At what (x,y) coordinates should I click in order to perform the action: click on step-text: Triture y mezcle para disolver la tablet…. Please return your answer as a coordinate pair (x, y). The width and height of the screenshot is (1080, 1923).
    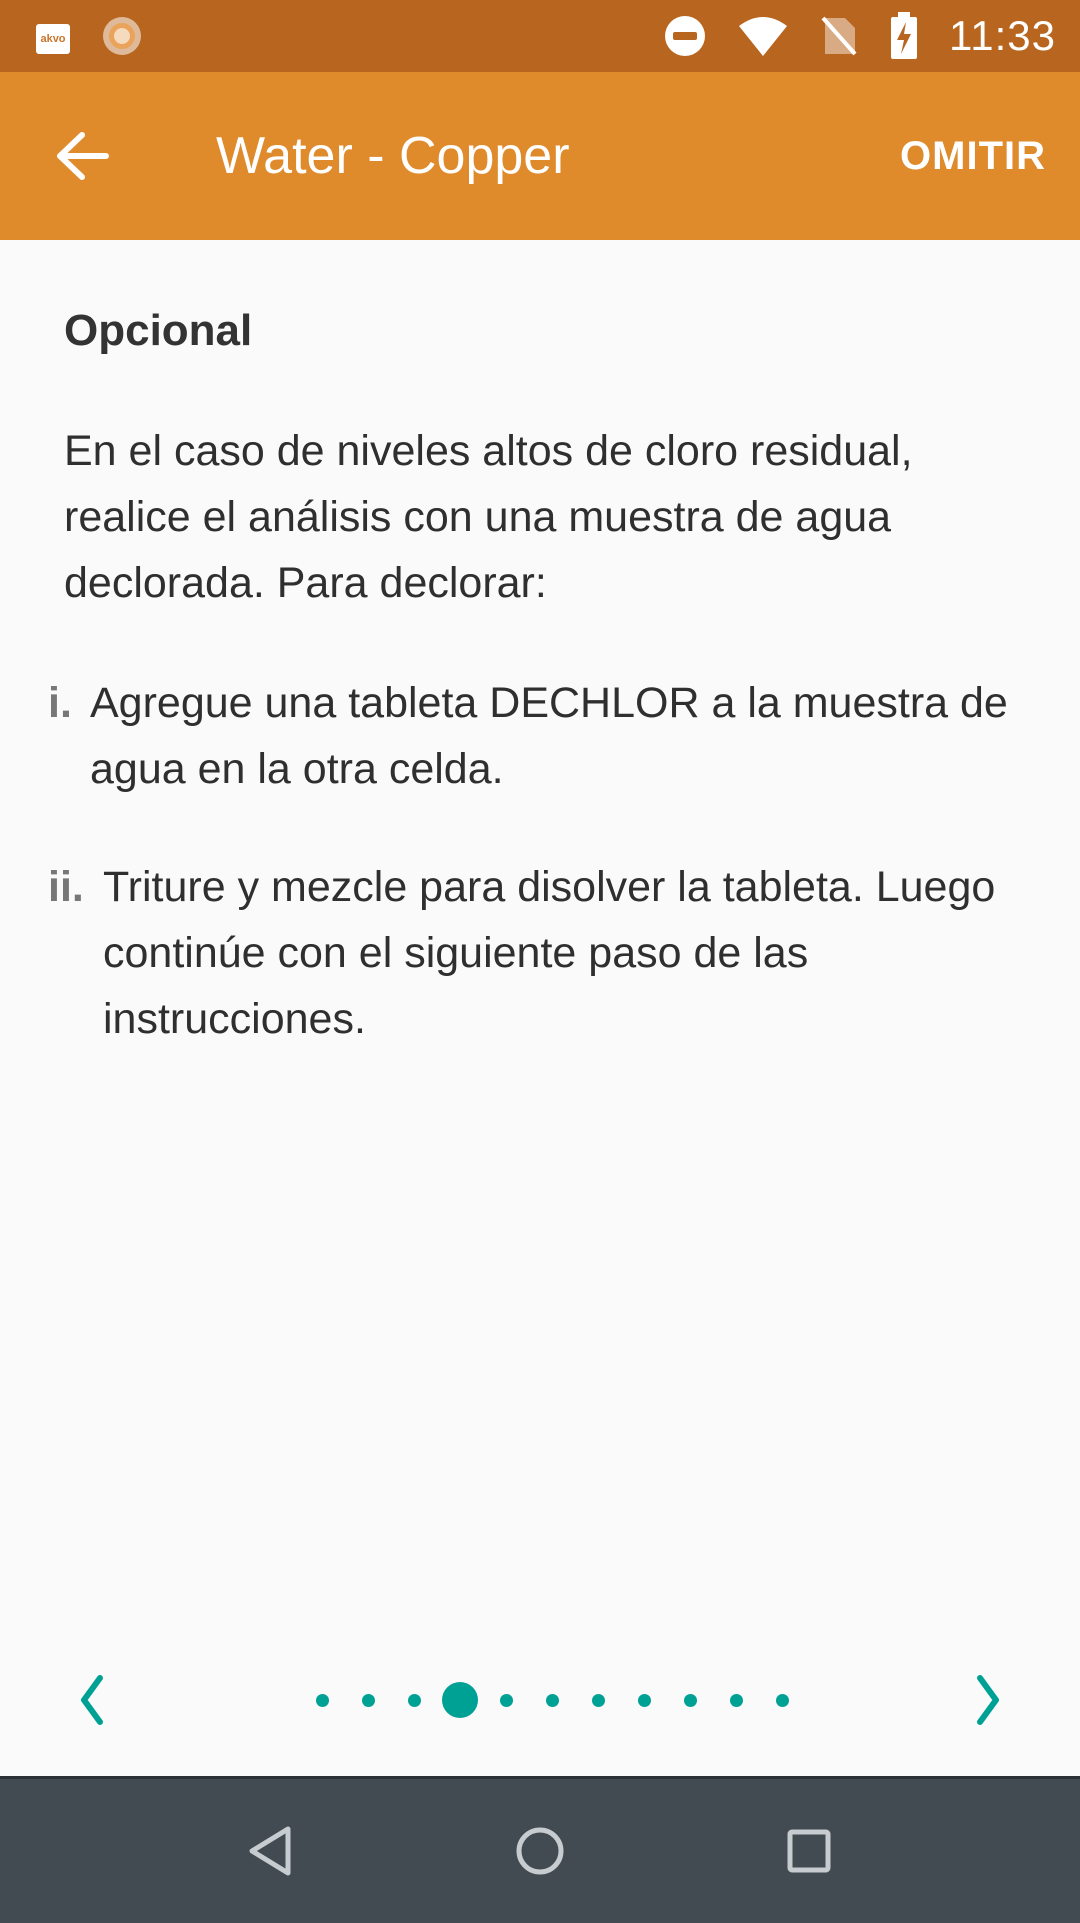
    Looking at the image, I should click on (549, 953).